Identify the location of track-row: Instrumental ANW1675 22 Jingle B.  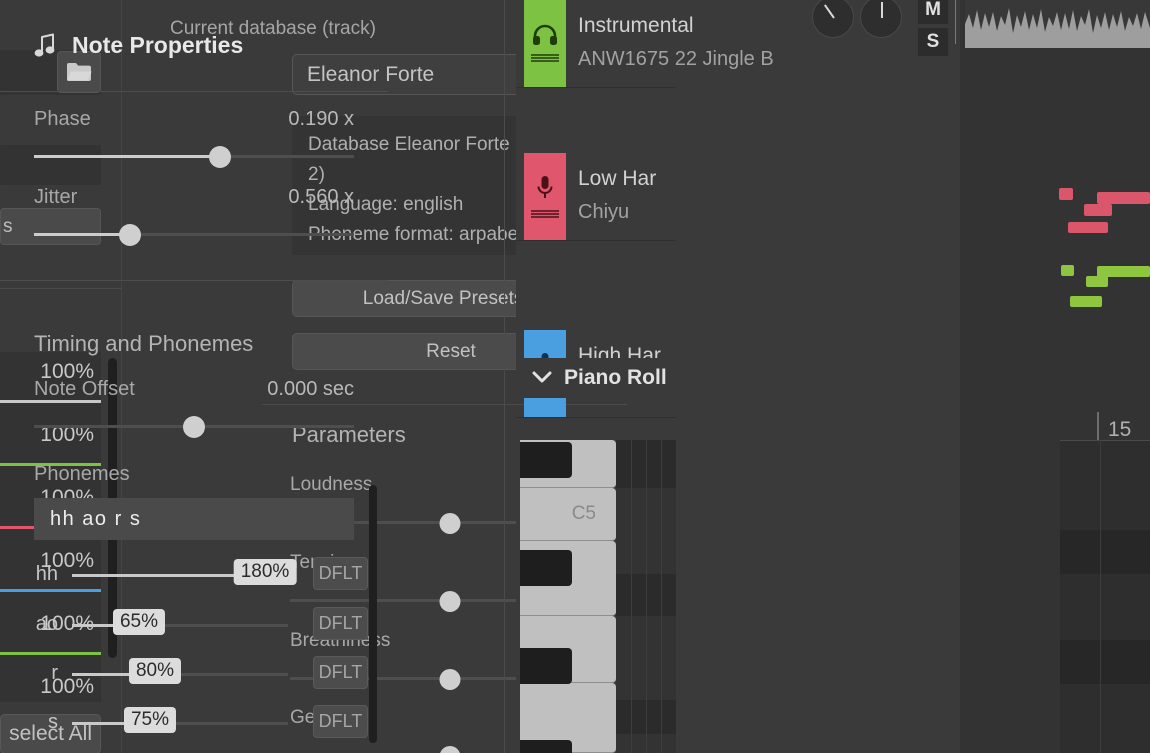
(645, 44).